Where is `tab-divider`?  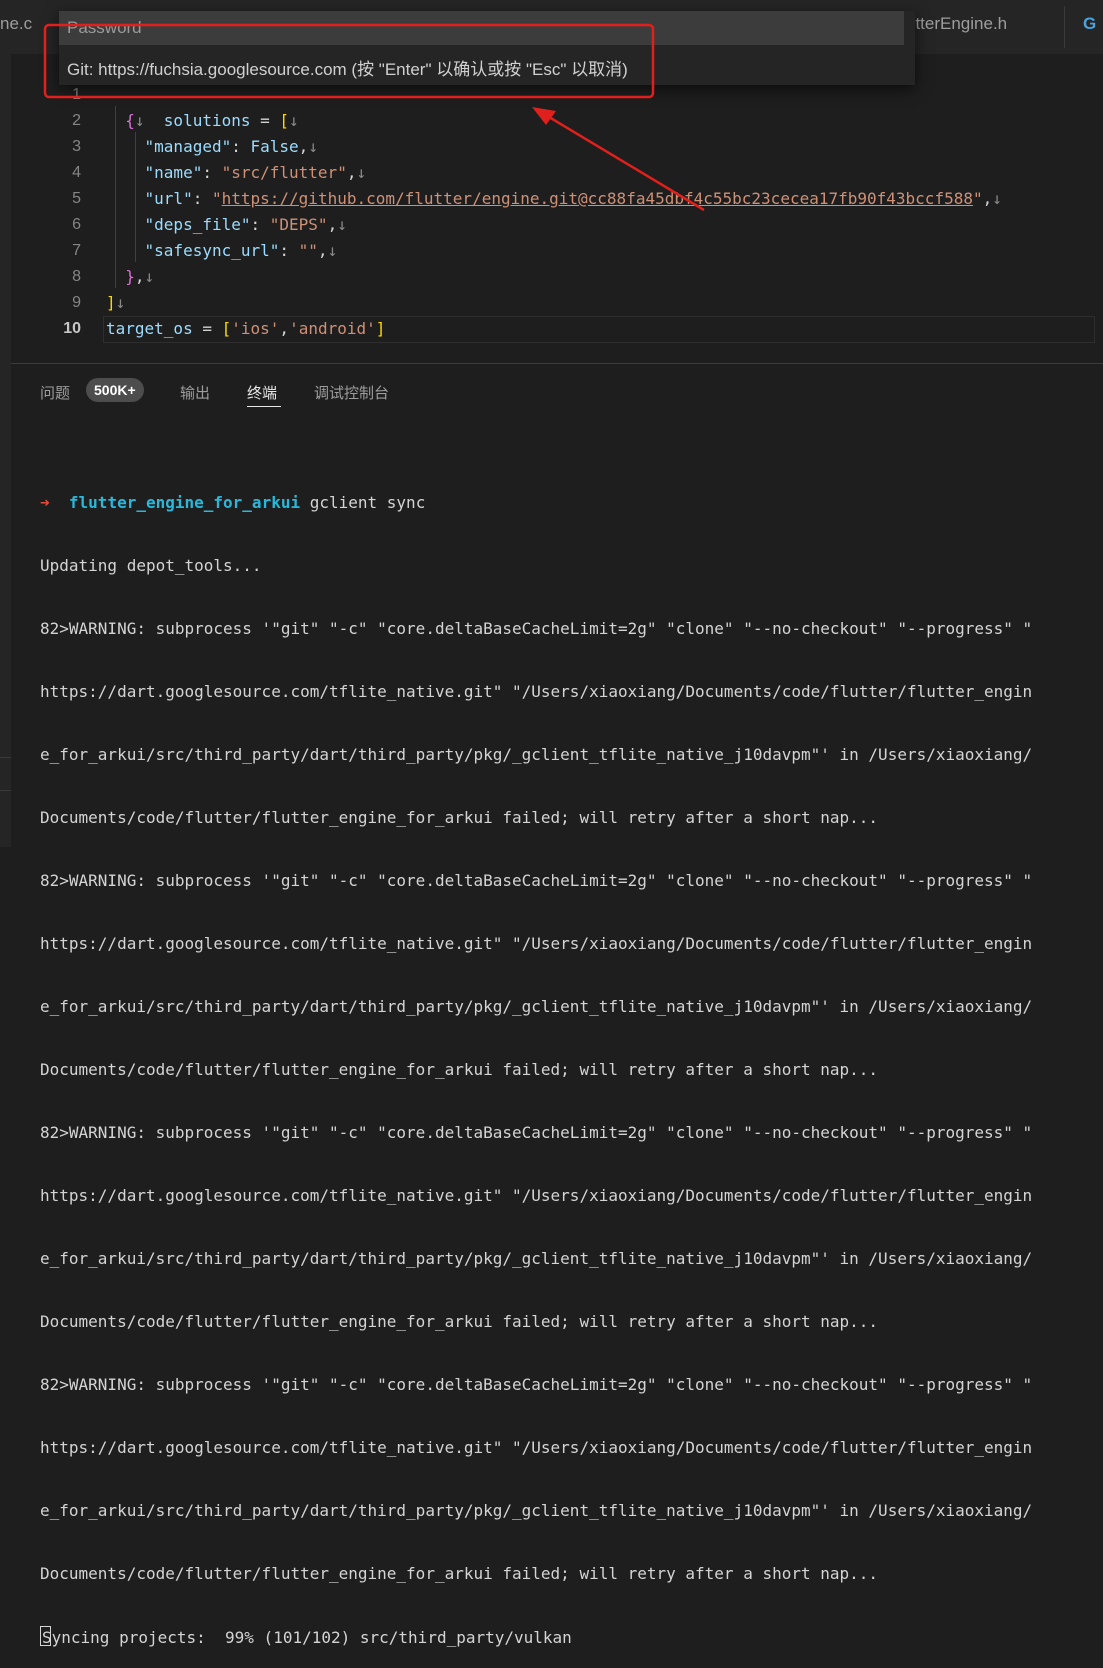 tab-divider is located at coordinates (1064, 27).